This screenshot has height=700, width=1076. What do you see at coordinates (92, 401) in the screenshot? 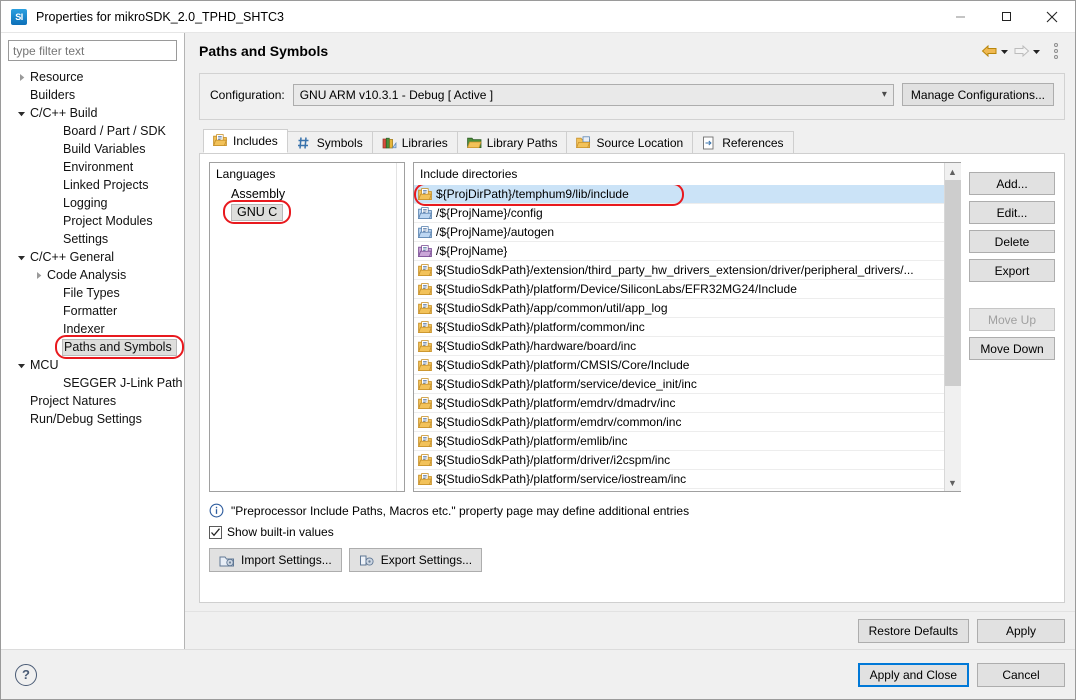
I see `sidebar-item-project-natures: Project Natures` at bounding box center [92, 401].